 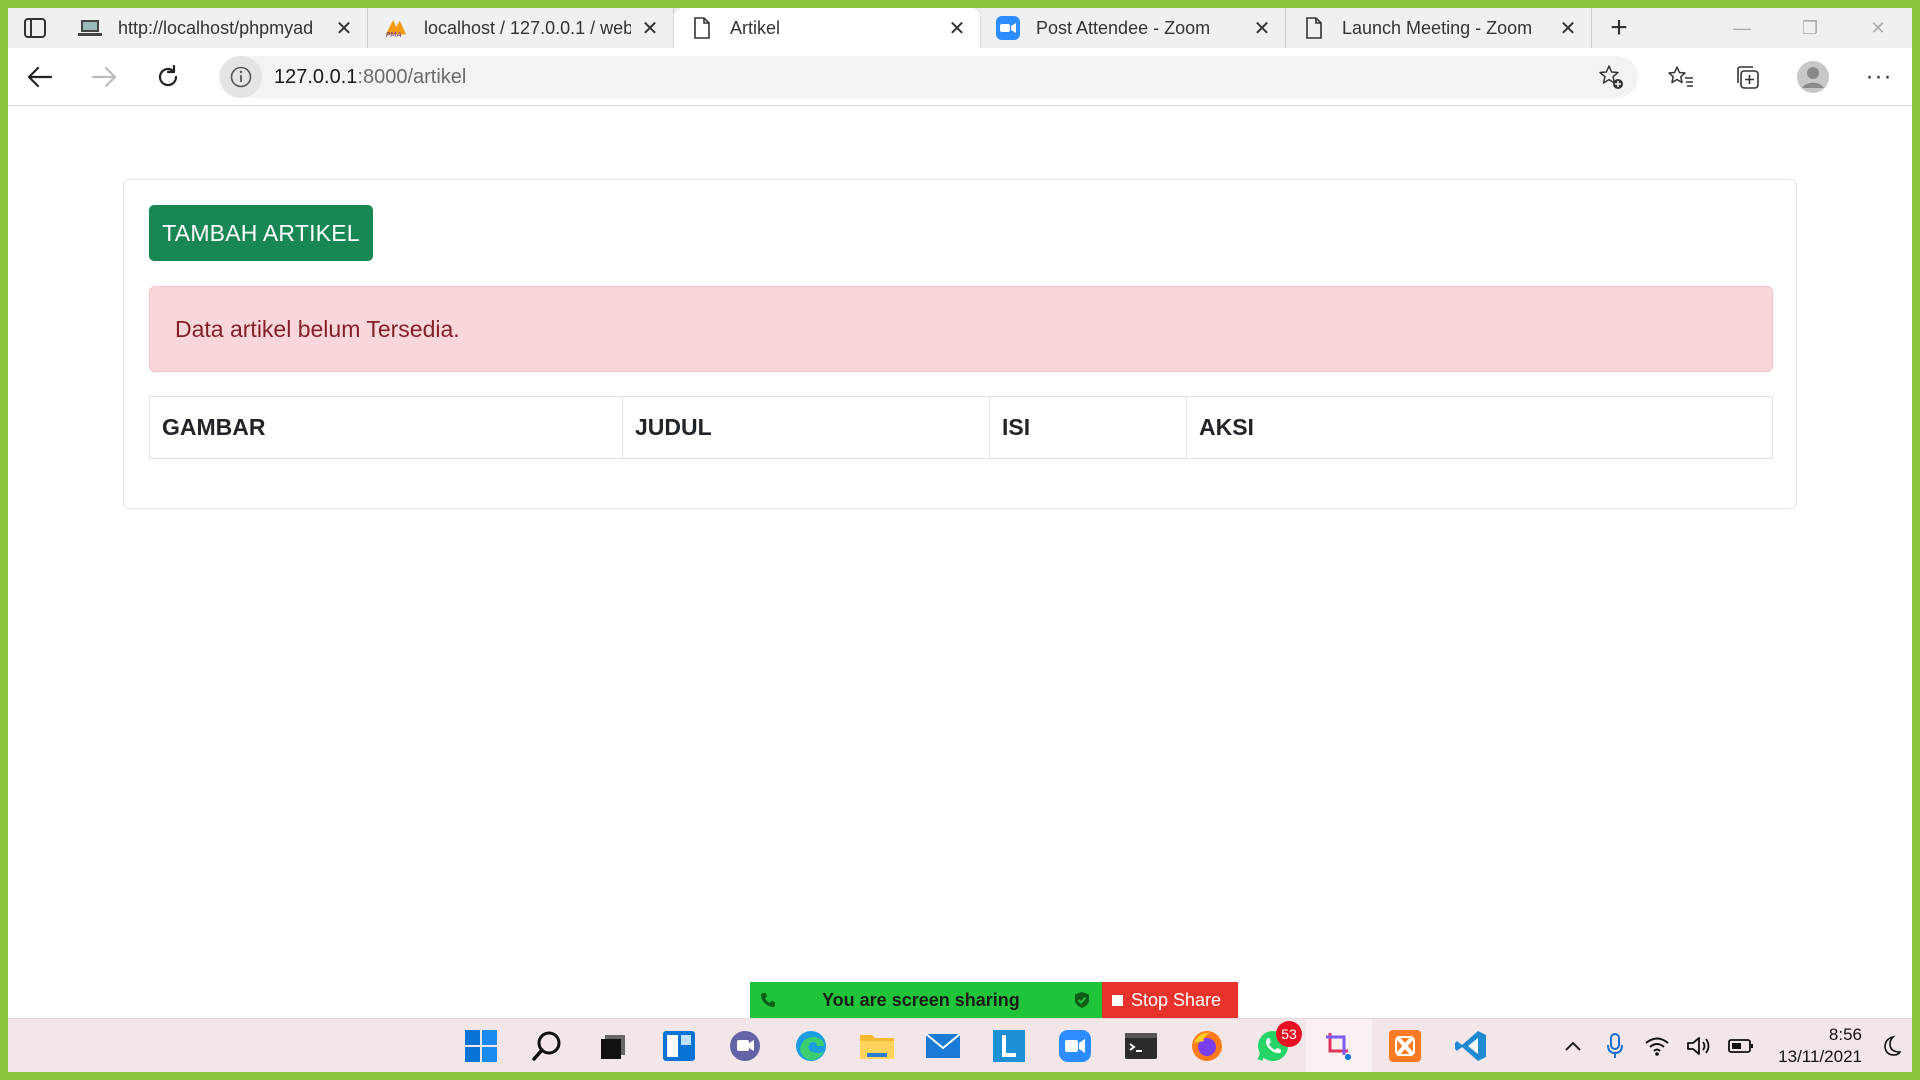 I want to click on document-icon, so click(x=1314, y=28).